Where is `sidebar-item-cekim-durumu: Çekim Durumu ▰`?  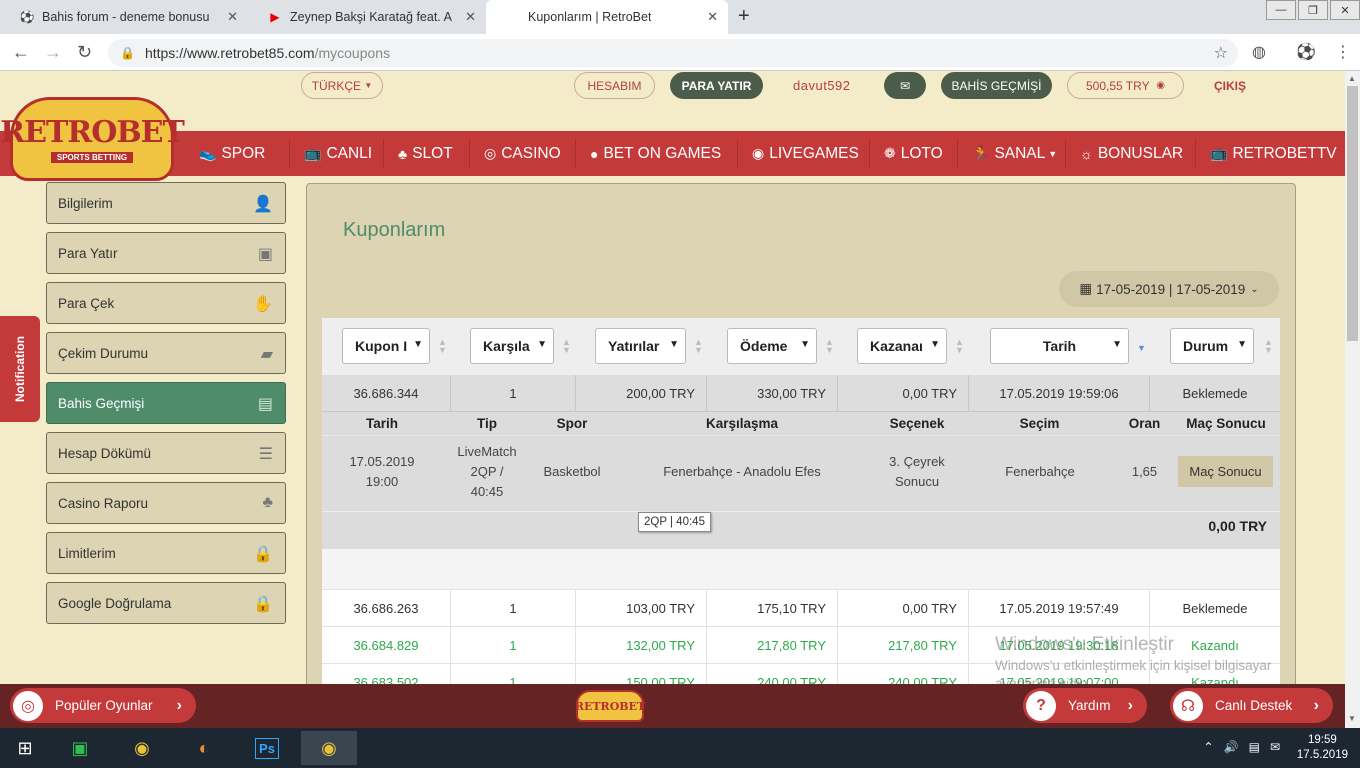
sidebar-item-cekim-durumu: Çekim Durumu ▰ is located at coordinates (166, 353).